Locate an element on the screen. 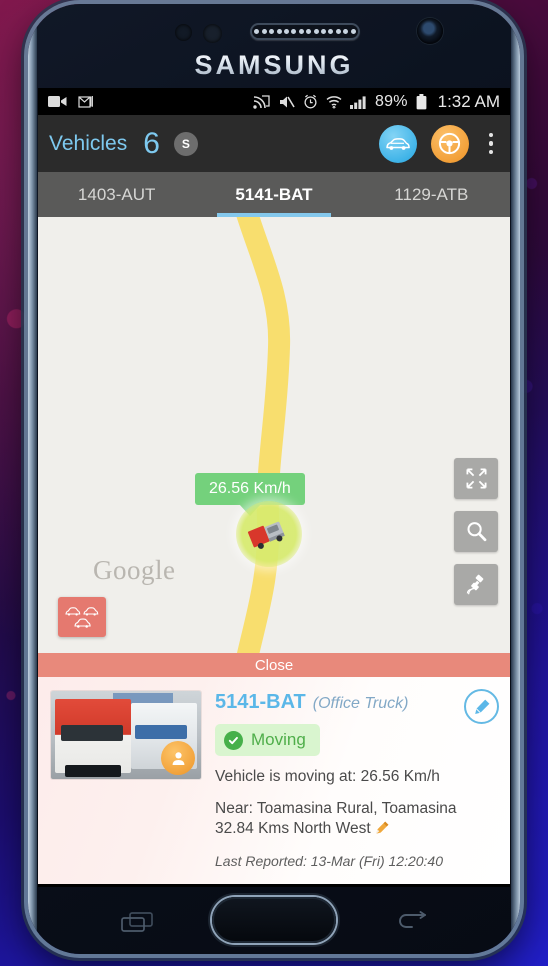 Image resolution: width=548 pixels, height=966 pixels. status-bar: 89% 1:32 AM is located at coordinates (274, 101).